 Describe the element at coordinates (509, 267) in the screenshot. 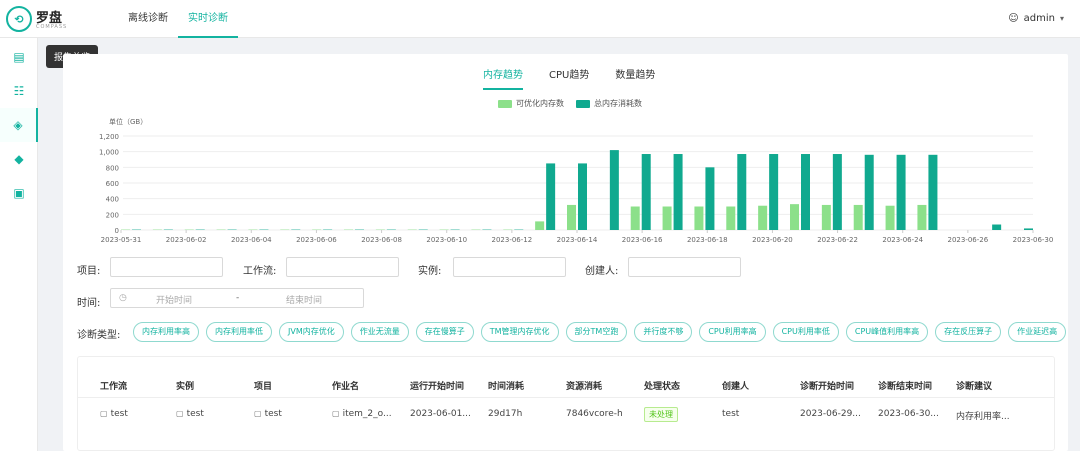

I see `instance-input` at that location.